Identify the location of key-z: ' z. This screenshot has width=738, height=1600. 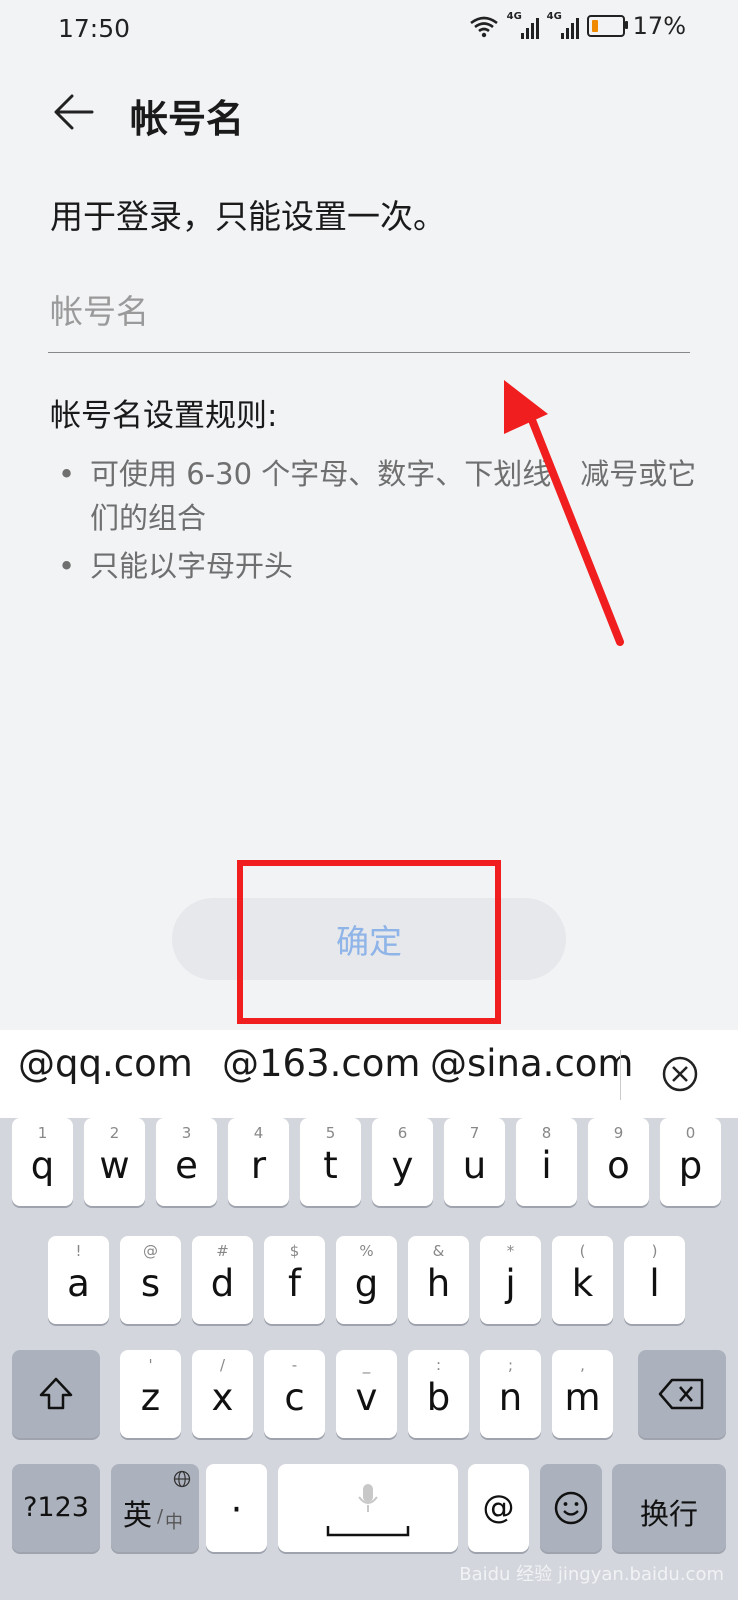
(150, 1394).